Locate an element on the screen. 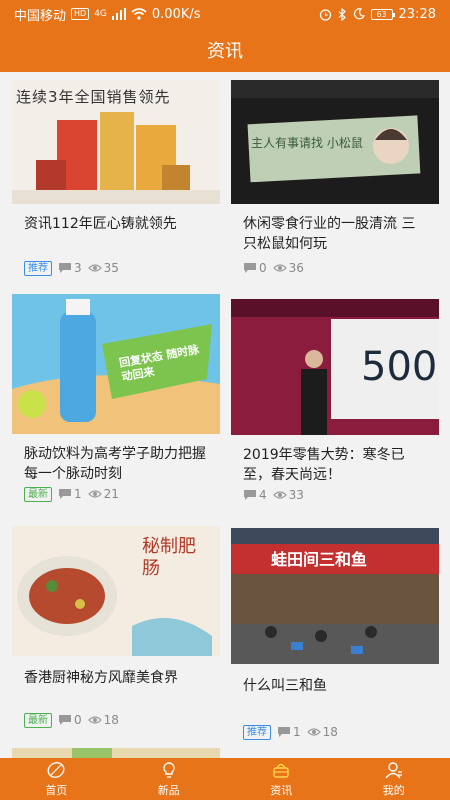  moon-icon is located at coordinates (359, 14).